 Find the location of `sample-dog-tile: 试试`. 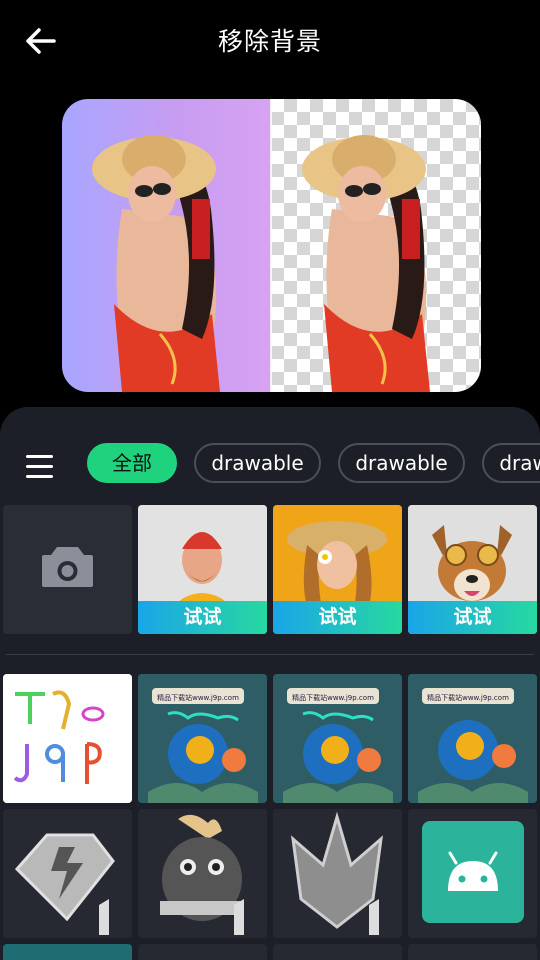

sample-dog-tile: 试试 is located at coordinates (472, 569).